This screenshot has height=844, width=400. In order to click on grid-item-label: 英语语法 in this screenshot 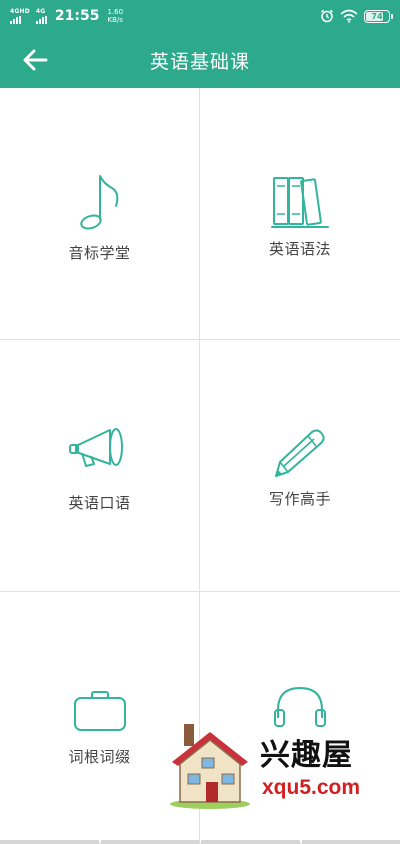, I will do `click(299, 249)`.